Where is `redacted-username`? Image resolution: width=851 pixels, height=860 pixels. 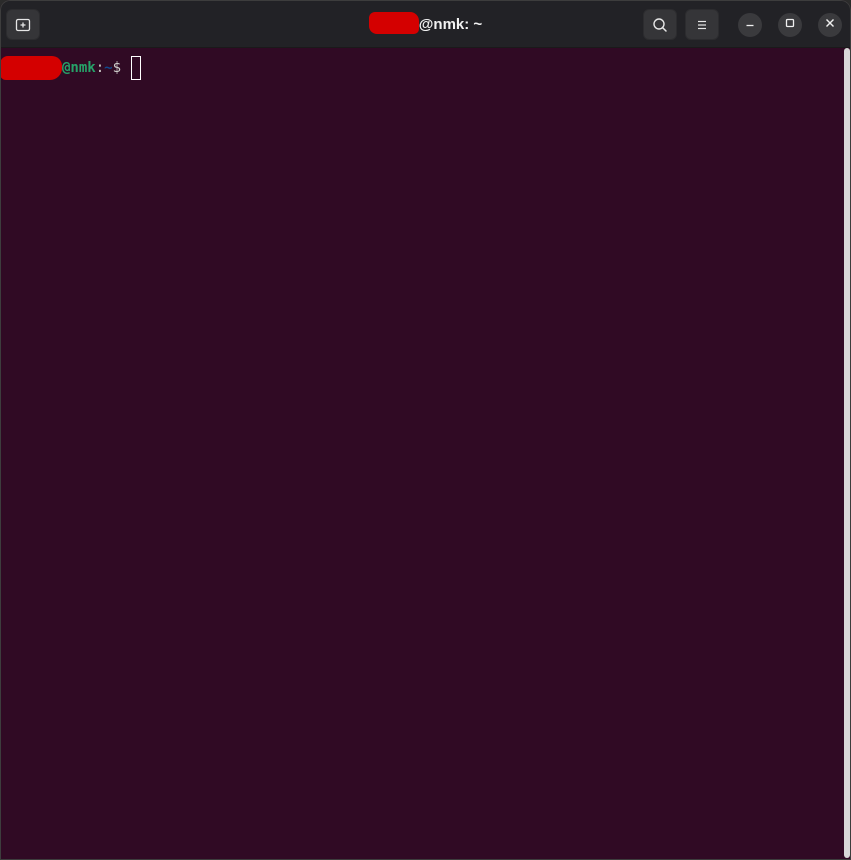 redacted-username is located at coordinates (393, 23).